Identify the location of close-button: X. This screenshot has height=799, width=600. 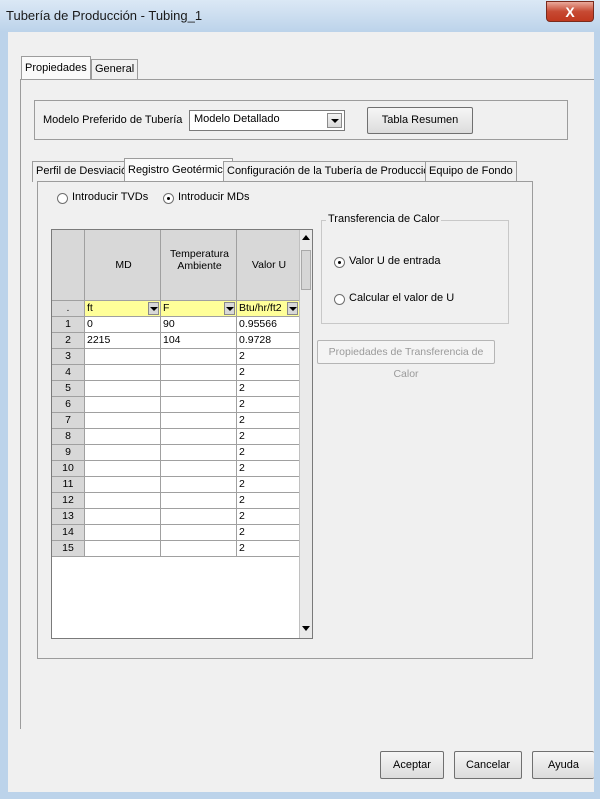
(570, 11).